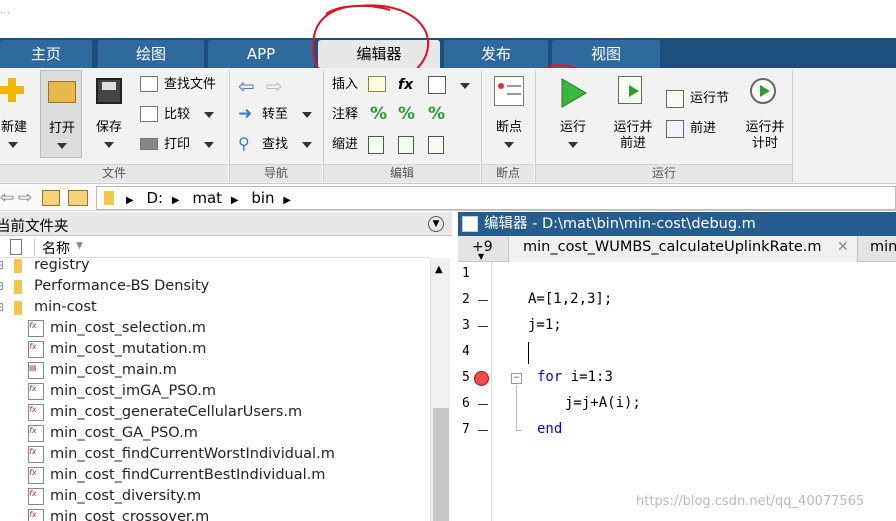 This screenshot has height=521, width=896. Describe the element at coordinates (262, 198) in the screenshot. I see `breadcrumb-item-bin: bin` at that location.